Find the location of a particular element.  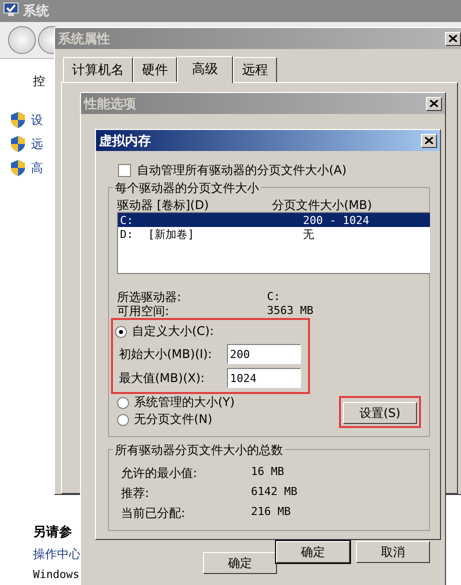

checkbox-label: 自动管理所有驱动器的分页文件大小(A) is located at coordinates (242, 170).